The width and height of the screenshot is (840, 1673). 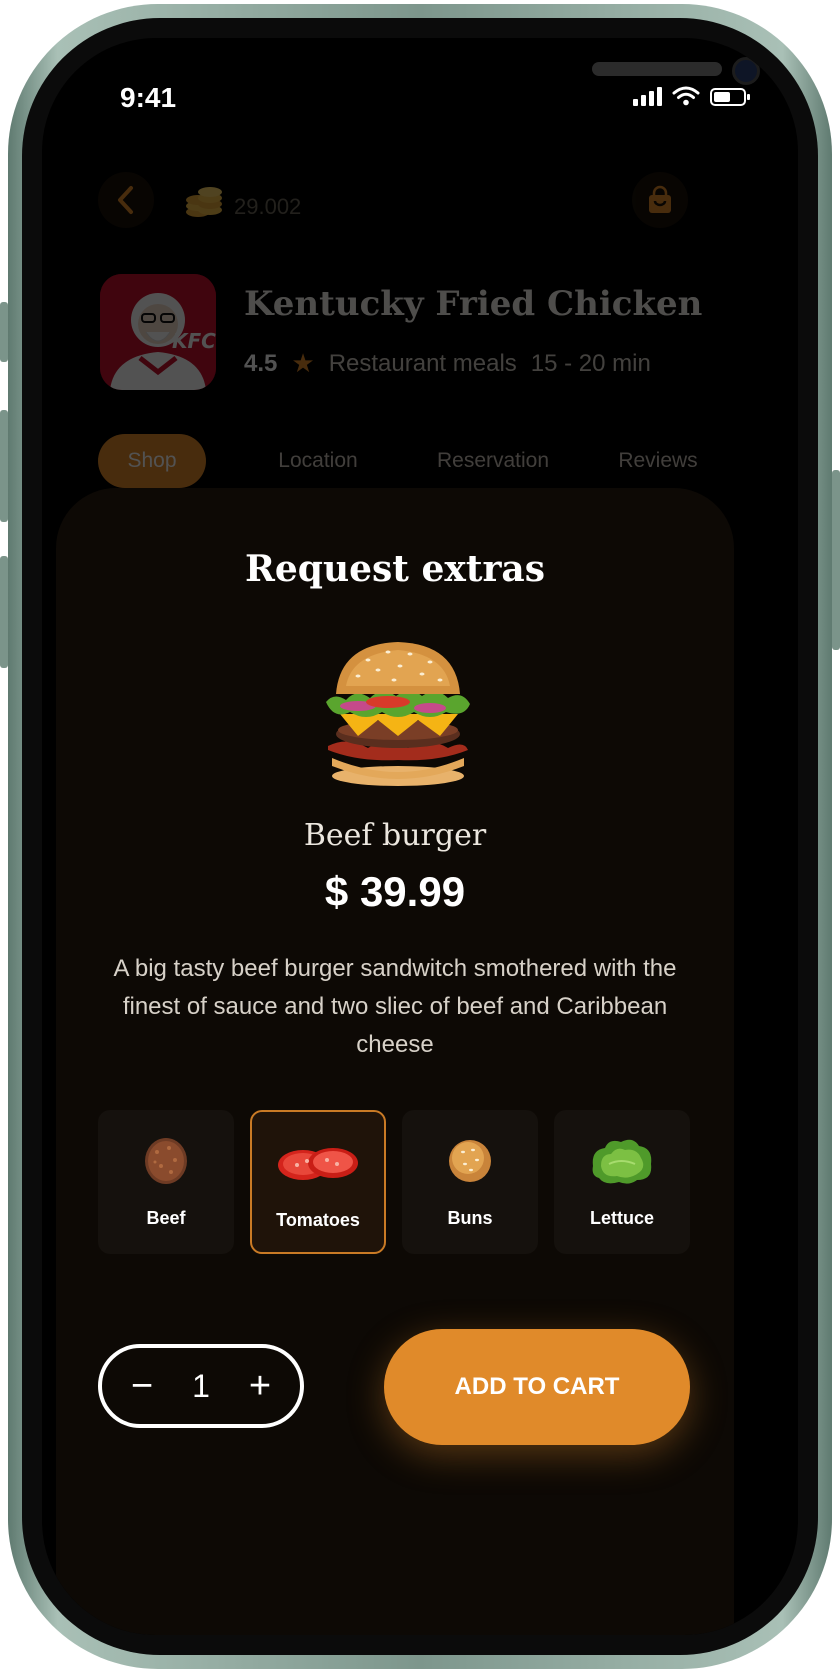 I want to click on coins-icon, so click(x=204, y=202).